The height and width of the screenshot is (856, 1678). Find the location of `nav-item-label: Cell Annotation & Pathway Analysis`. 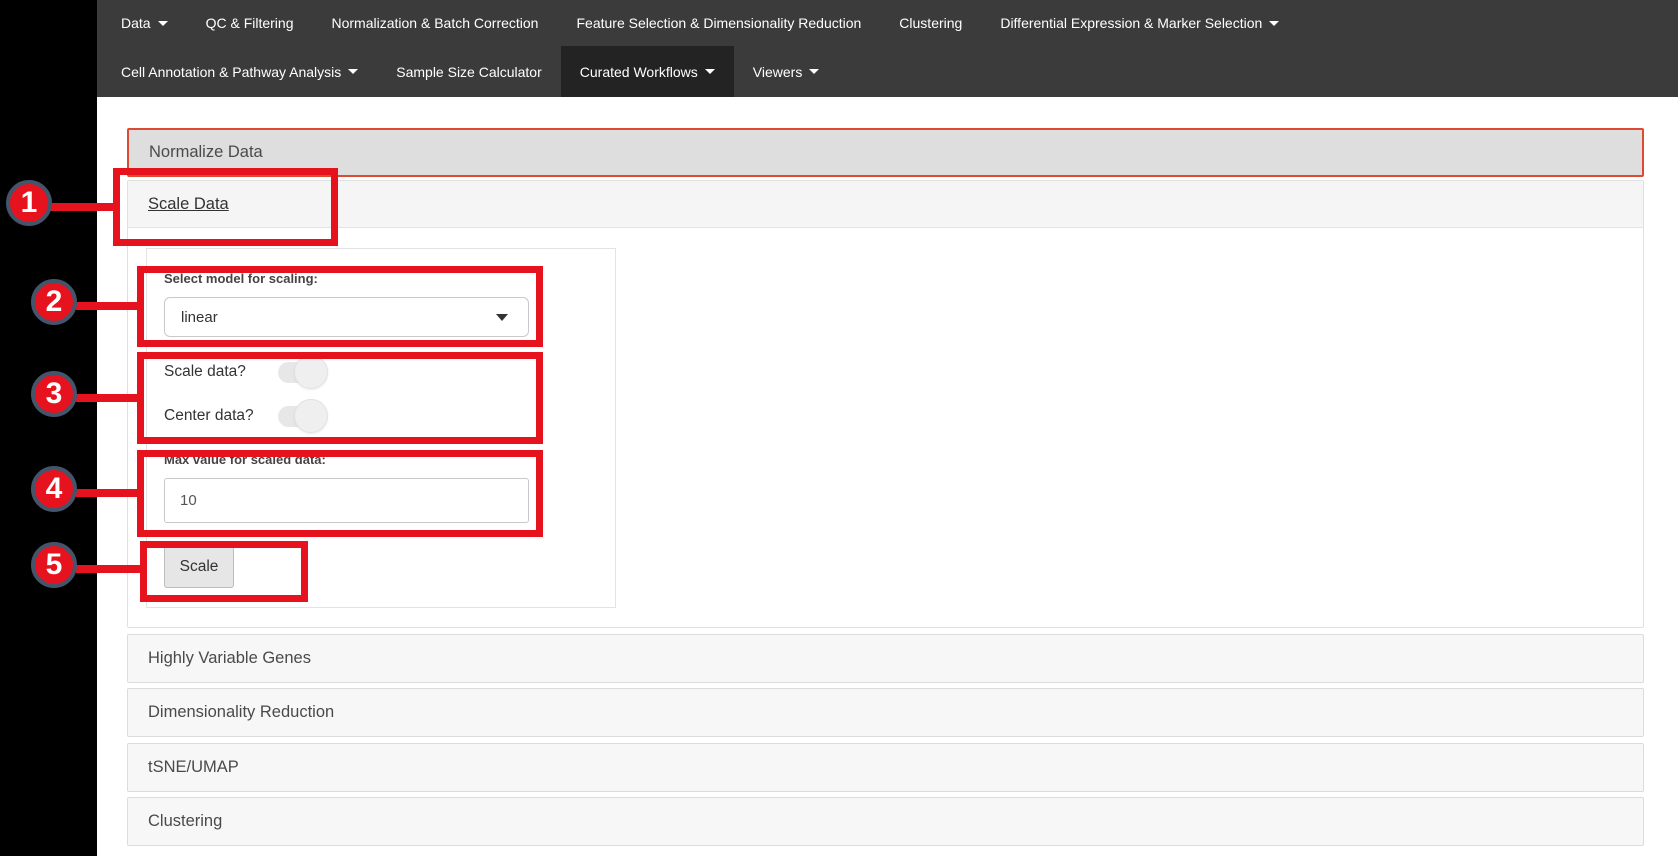

nav-item-label: Cell Annotation & Pathway Analysis is located at coordinates (231, 71).